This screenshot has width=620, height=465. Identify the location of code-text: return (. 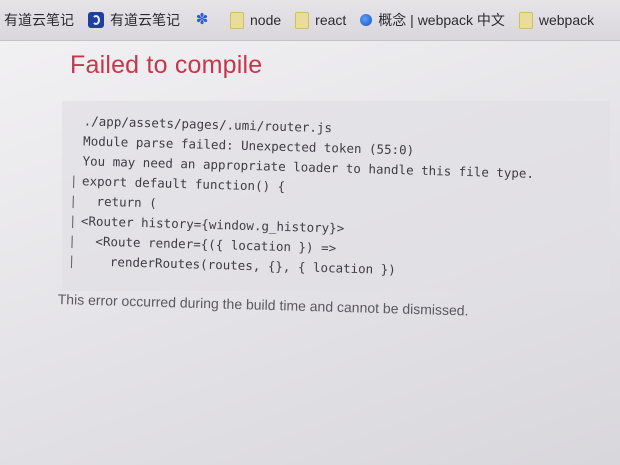
(119, 202).